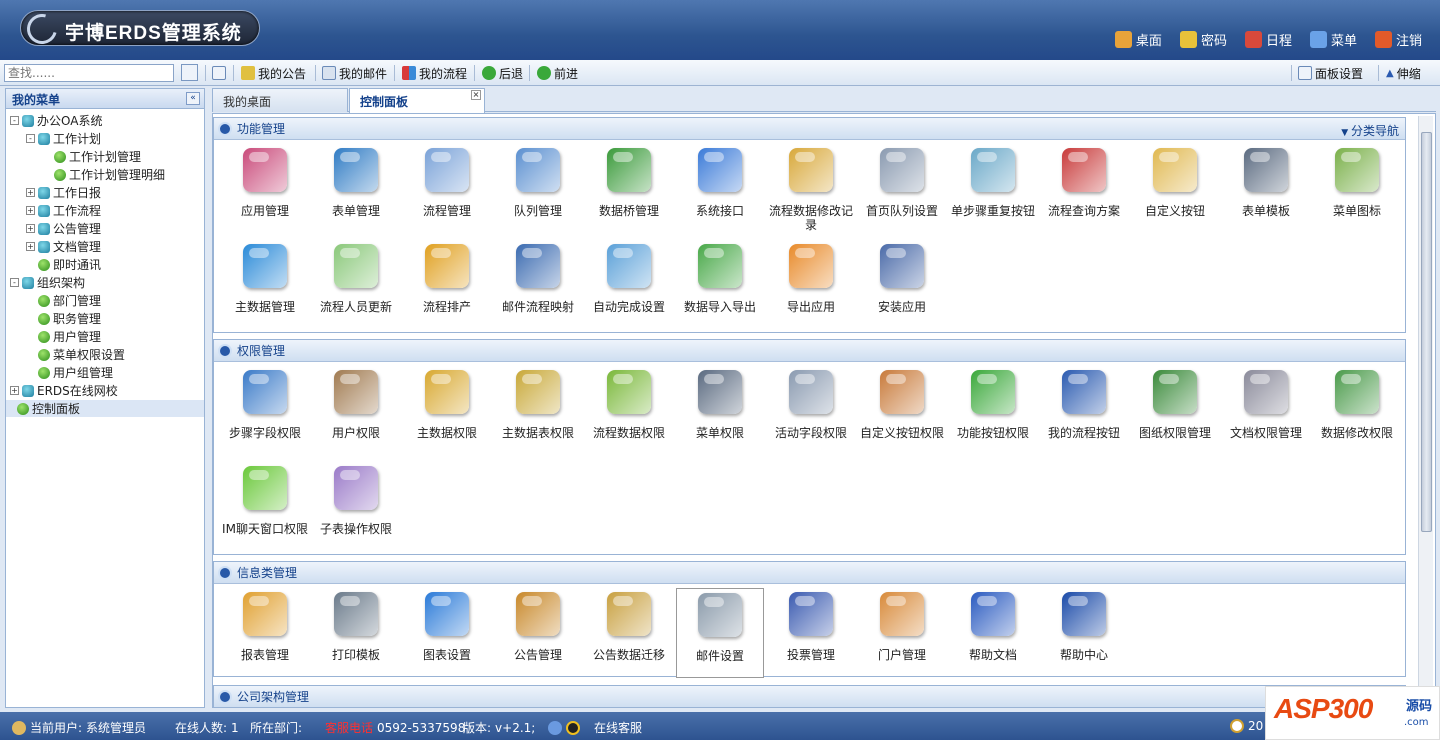 This screenshot has height=740, width=1440. Describe the element at coordinates (356, 189) in the screenshot. I see `panel-tile: 表单管理` at that location.